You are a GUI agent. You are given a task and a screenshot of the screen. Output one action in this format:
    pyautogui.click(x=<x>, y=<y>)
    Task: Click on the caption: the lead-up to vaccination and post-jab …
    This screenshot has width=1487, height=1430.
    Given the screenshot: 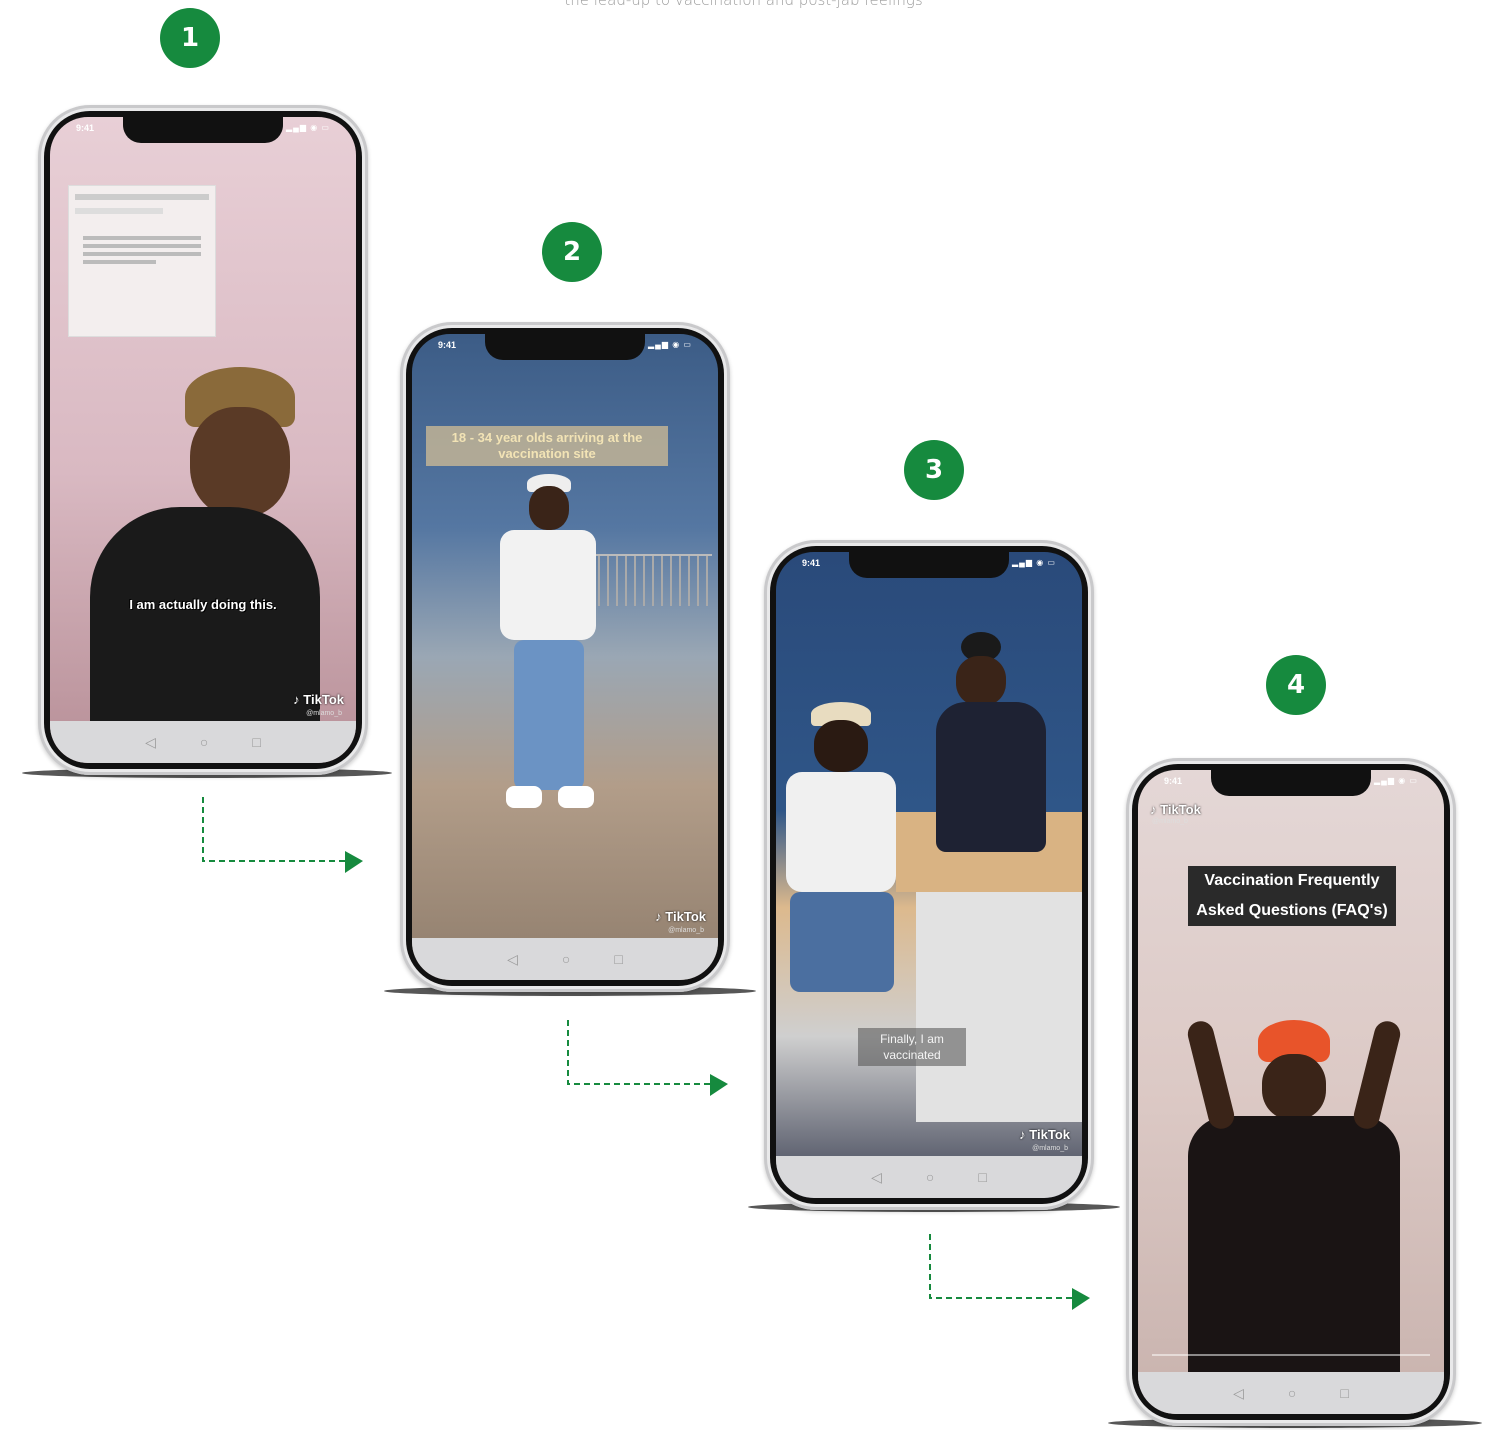 What is the action you would take?
    pyautogui.click(x=743, y=4)
    